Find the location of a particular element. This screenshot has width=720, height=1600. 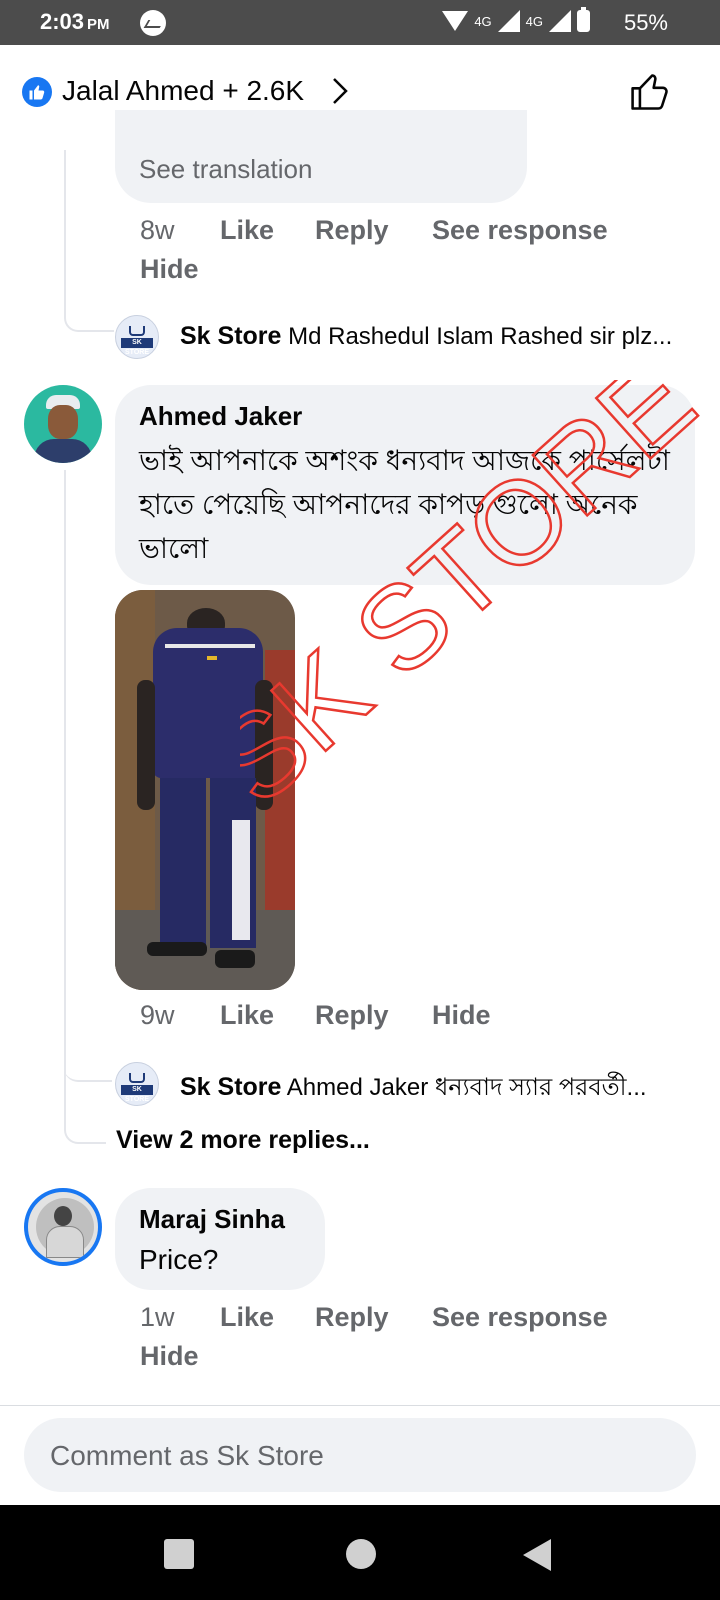

network-label-2: 4G is located at coordinates (534, 21).